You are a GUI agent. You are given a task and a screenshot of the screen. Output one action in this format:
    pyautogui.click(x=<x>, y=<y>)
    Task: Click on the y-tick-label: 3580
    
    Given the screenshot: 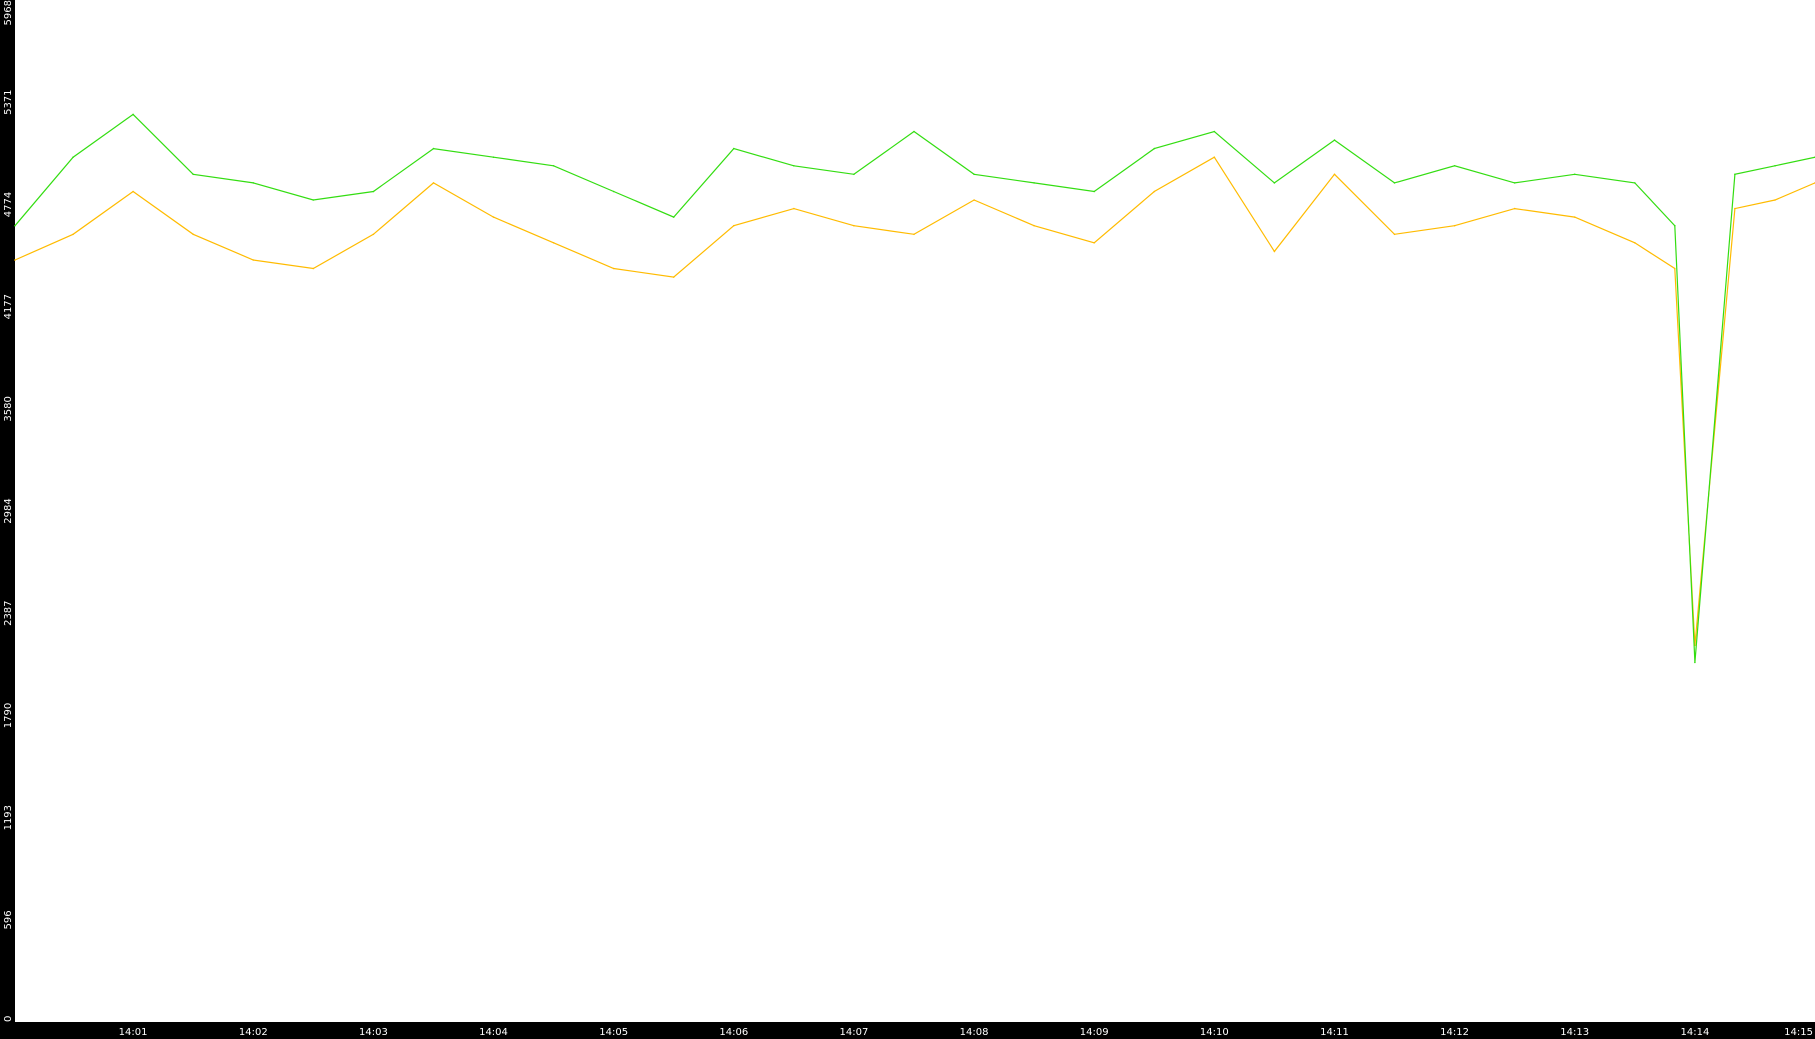 What is the action you would take?
    pyautogui.click(x=8, y=408)
    